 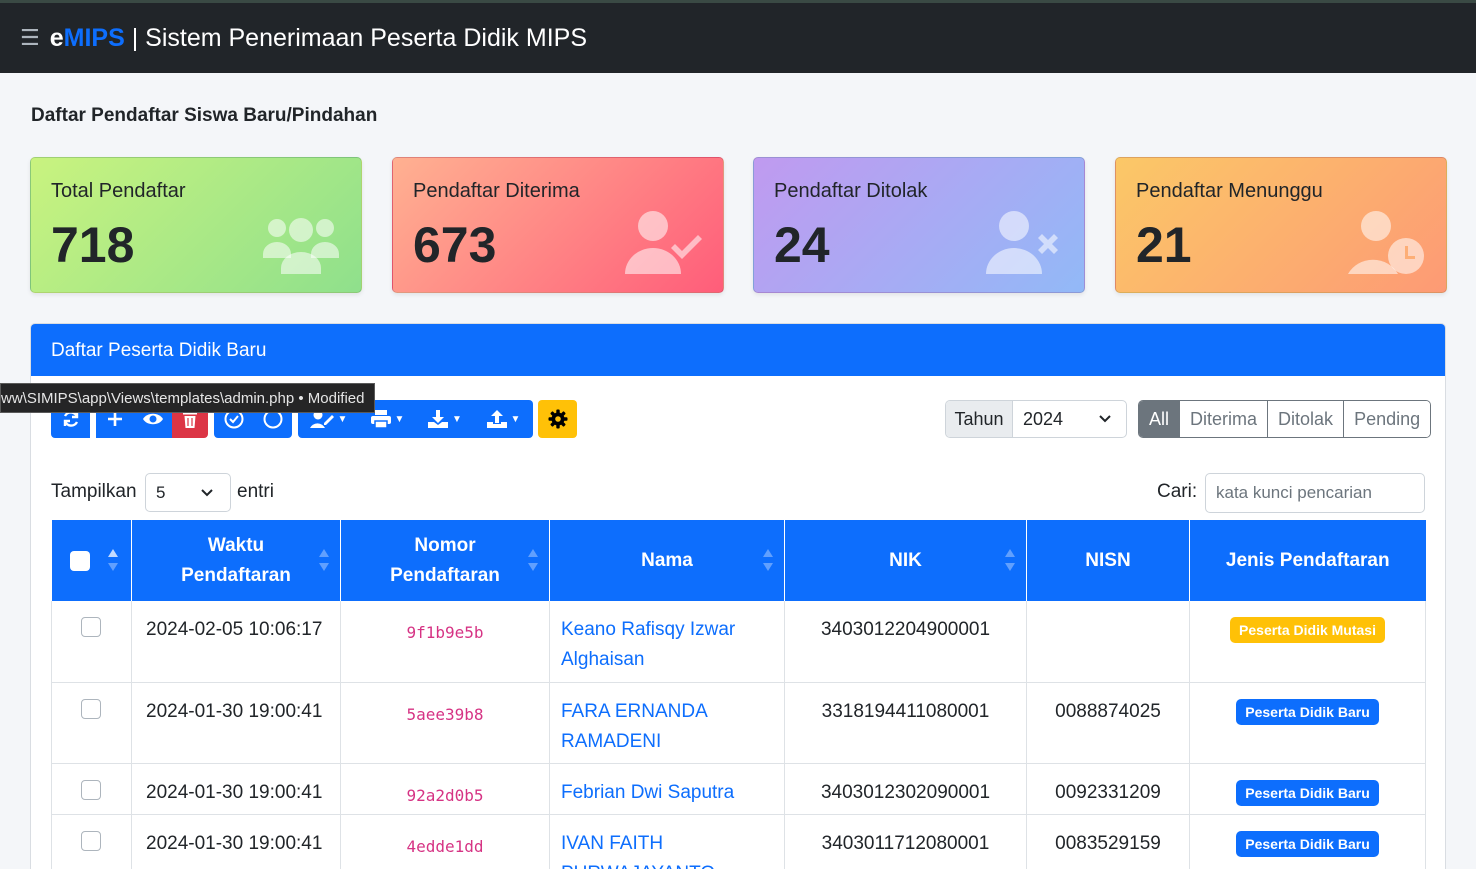 I want to click on stat-label: Pendaftar Menunggu, so click(x=1229, y=191).